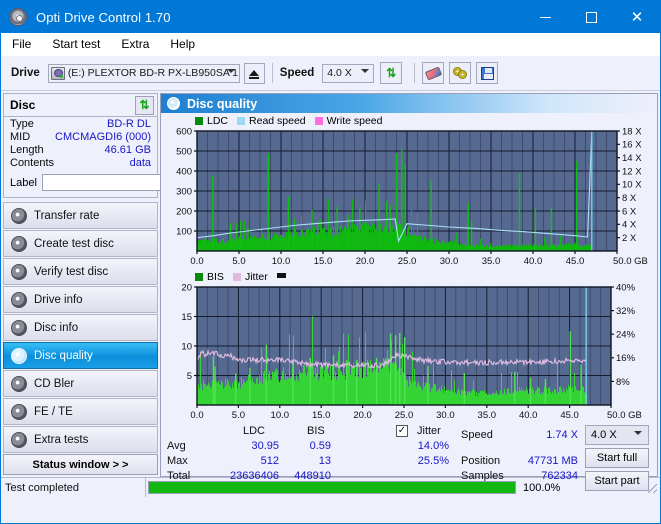 The width and height of the screenshot is (661, 524). What do you see at coordinates (254, 73) in the screenshot?
I see `eject-button` at bounding box center [254, 73].